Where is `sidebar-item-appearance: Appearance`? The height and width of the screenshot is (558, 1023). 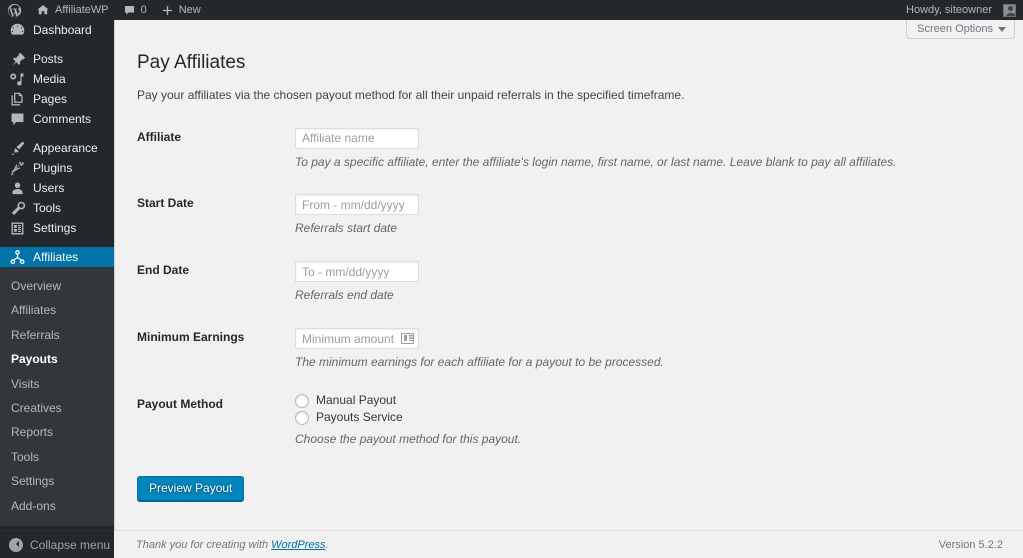
sidebar-item-appearance: Appearance is located at coordinates (57, 148).